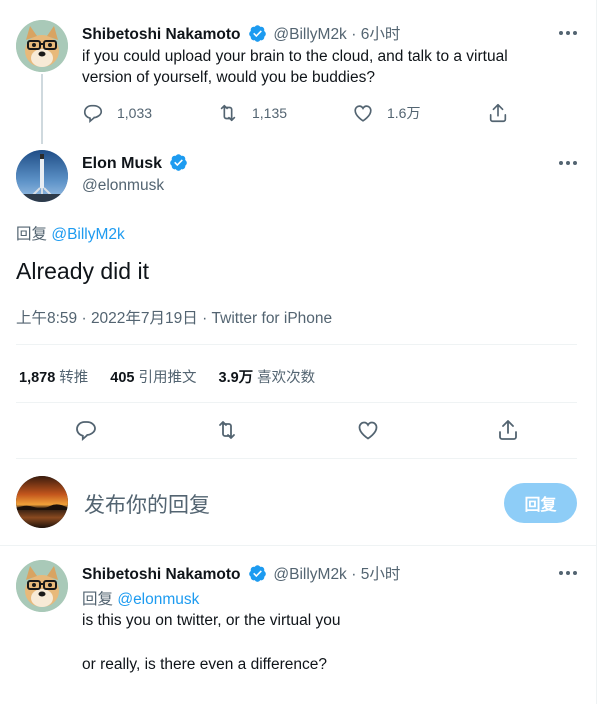 The height and width of the screenshot is (704, 605). What do you see at coordinates (204, 664) in the screenshot?
I see `reply-tweet-text-line2: or really, is there even a difference?` at bounding box center [204, 664].